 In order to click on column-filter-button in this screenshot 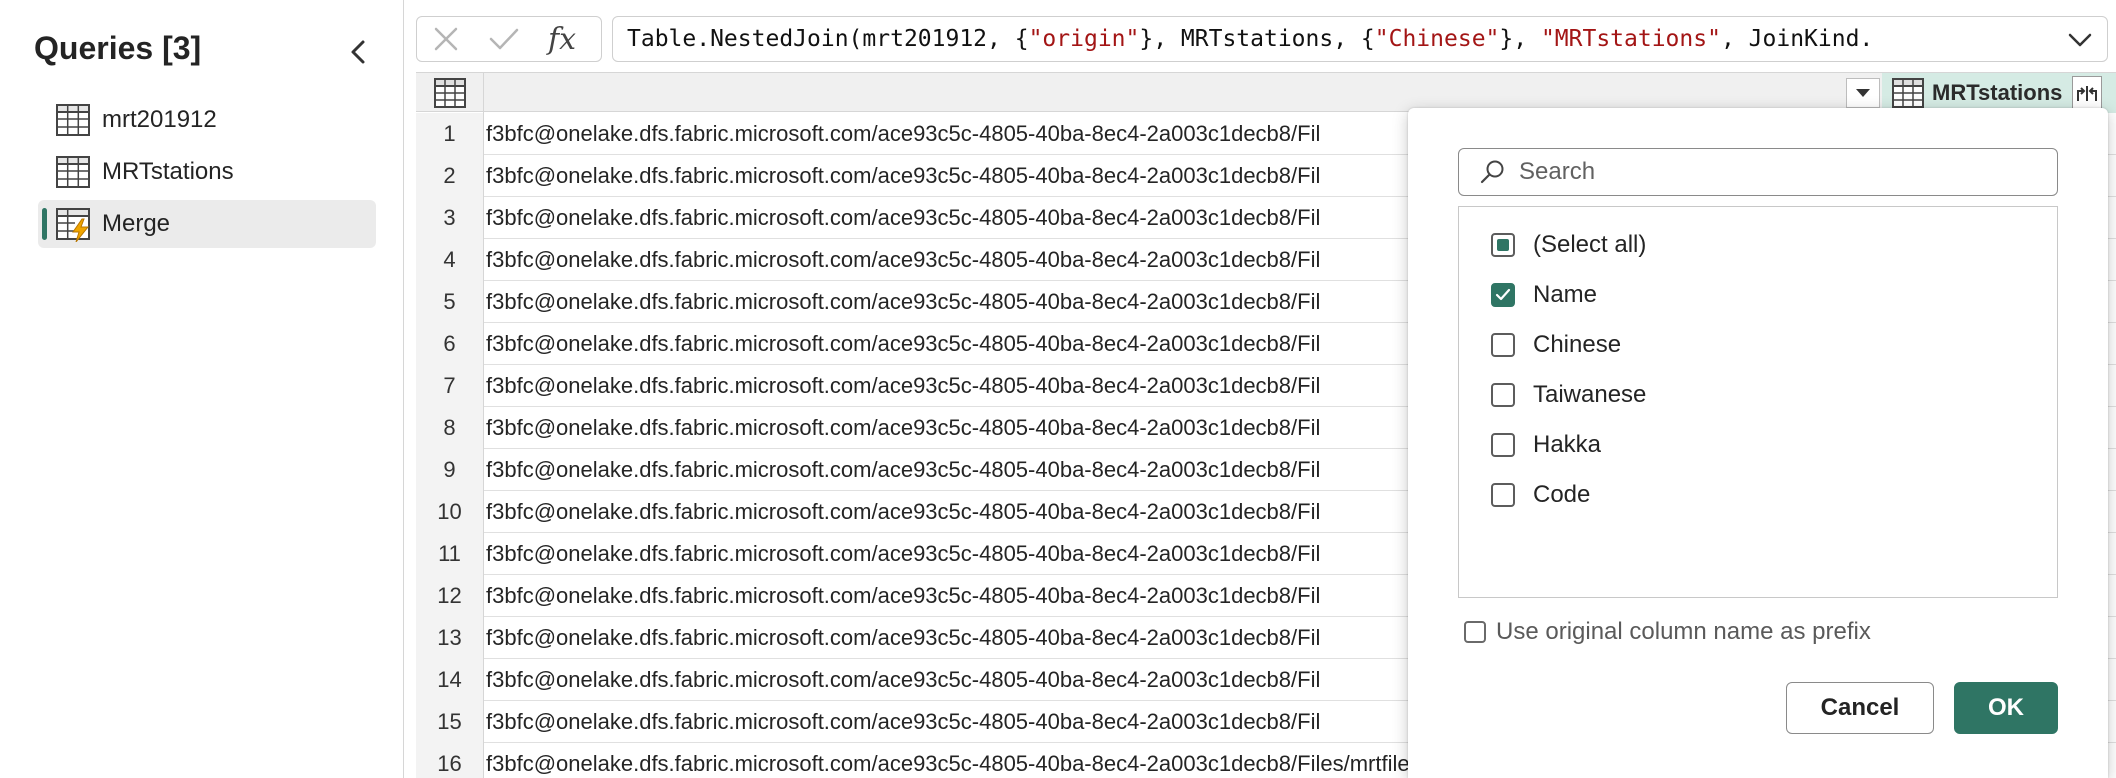, I will do `click(1863, 93)`.